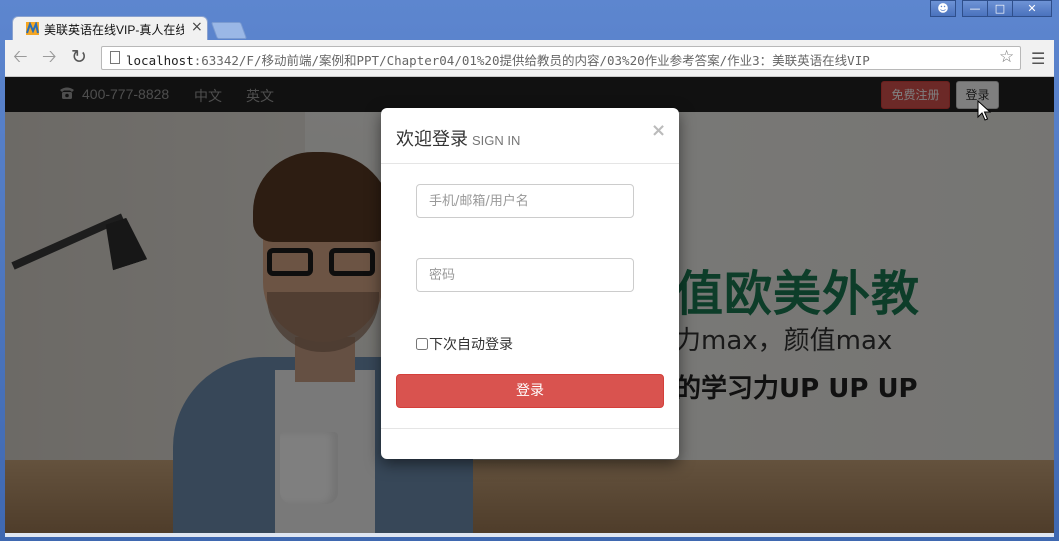 Image resolution: width=1059 pixels, height=541 pixels. I want to click on modal-header: 欢迎登录 SIGN IN ×, so click(530, 136).